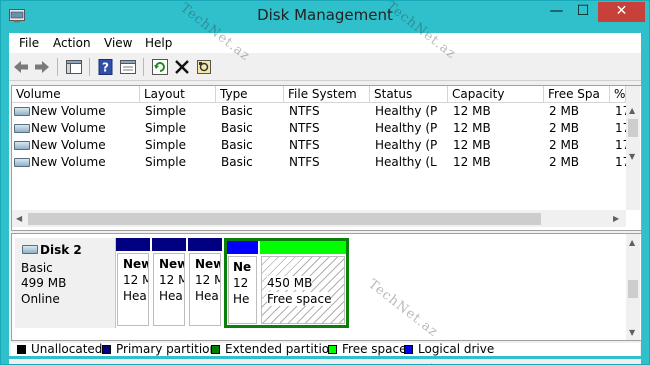 The width and height of the screenshot is (650, 365). Describe the element at coordinates (250, 94) in the screenshot. I see `column-header-type: Type` at that location.